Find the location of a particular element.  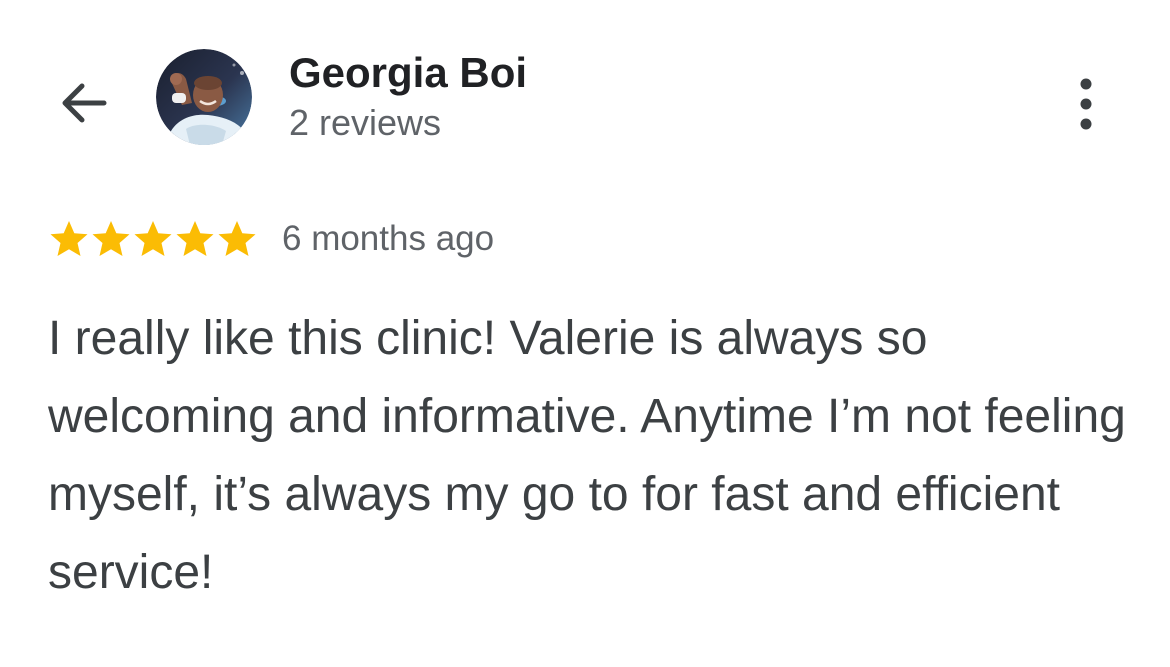

reviewer-name: Georgia Boi is located at coordinates (408, 73).